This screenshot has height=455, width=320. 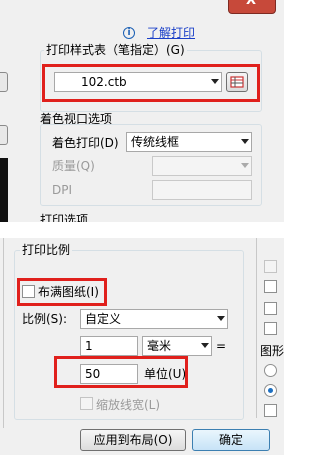 I want to click on radio-dot, so click(x=270, y=390).